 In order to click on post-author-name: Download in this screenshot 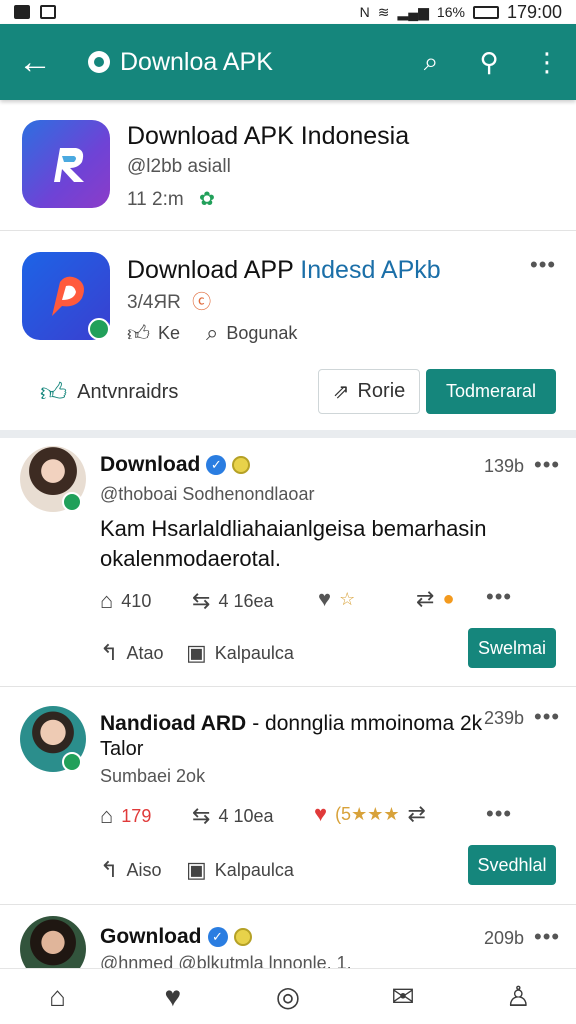, I will do `click(150, 464)`.